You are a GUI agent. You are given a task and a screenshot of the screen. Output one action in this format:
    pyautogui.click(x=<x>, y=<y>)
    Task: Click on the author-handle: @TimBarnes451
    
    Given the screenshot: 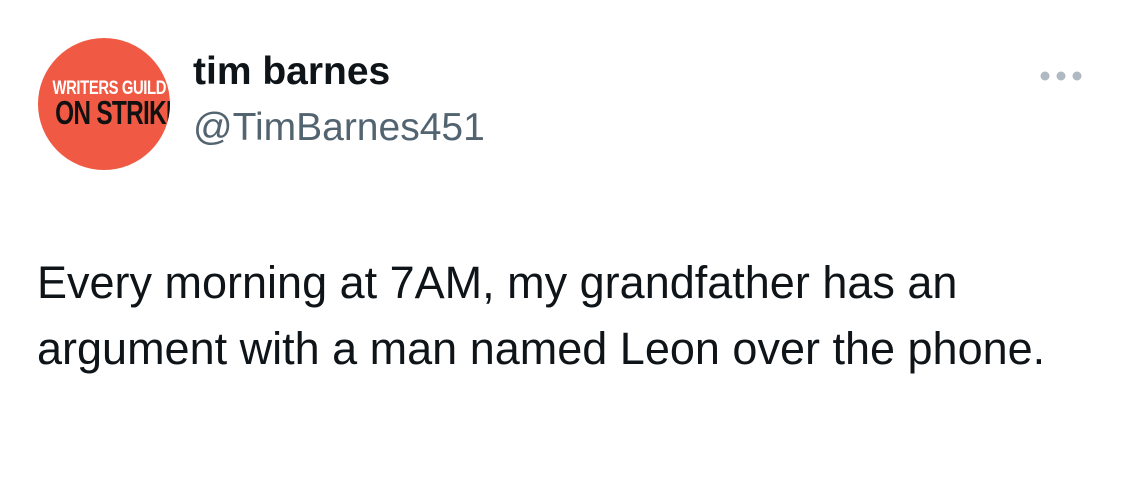 What is the action you would take?
    pyautogui.click(x=339, y=128)
    